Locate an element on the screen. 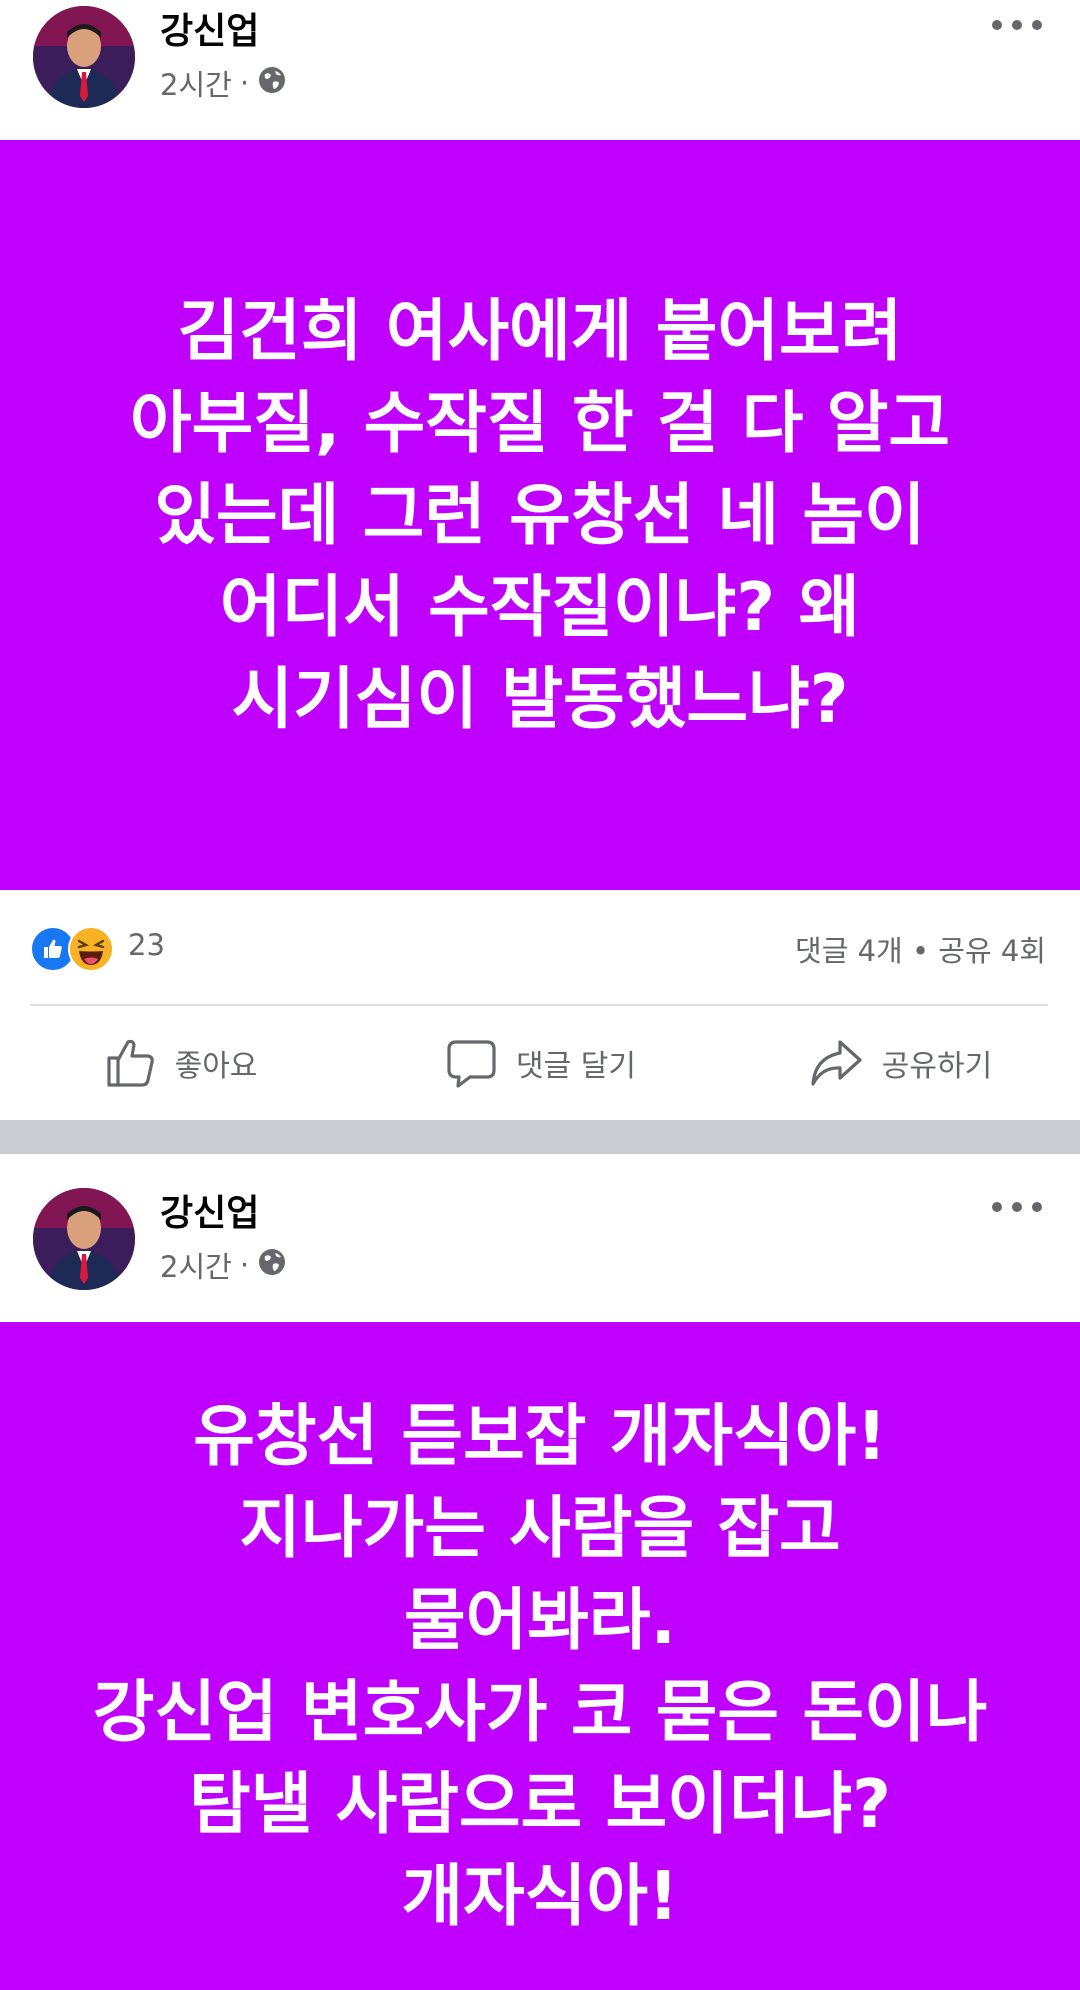 The width and height of the screenshot is (1080, 1990). comment-label: 댓글 달기 is located at coordinates (576, 1066).